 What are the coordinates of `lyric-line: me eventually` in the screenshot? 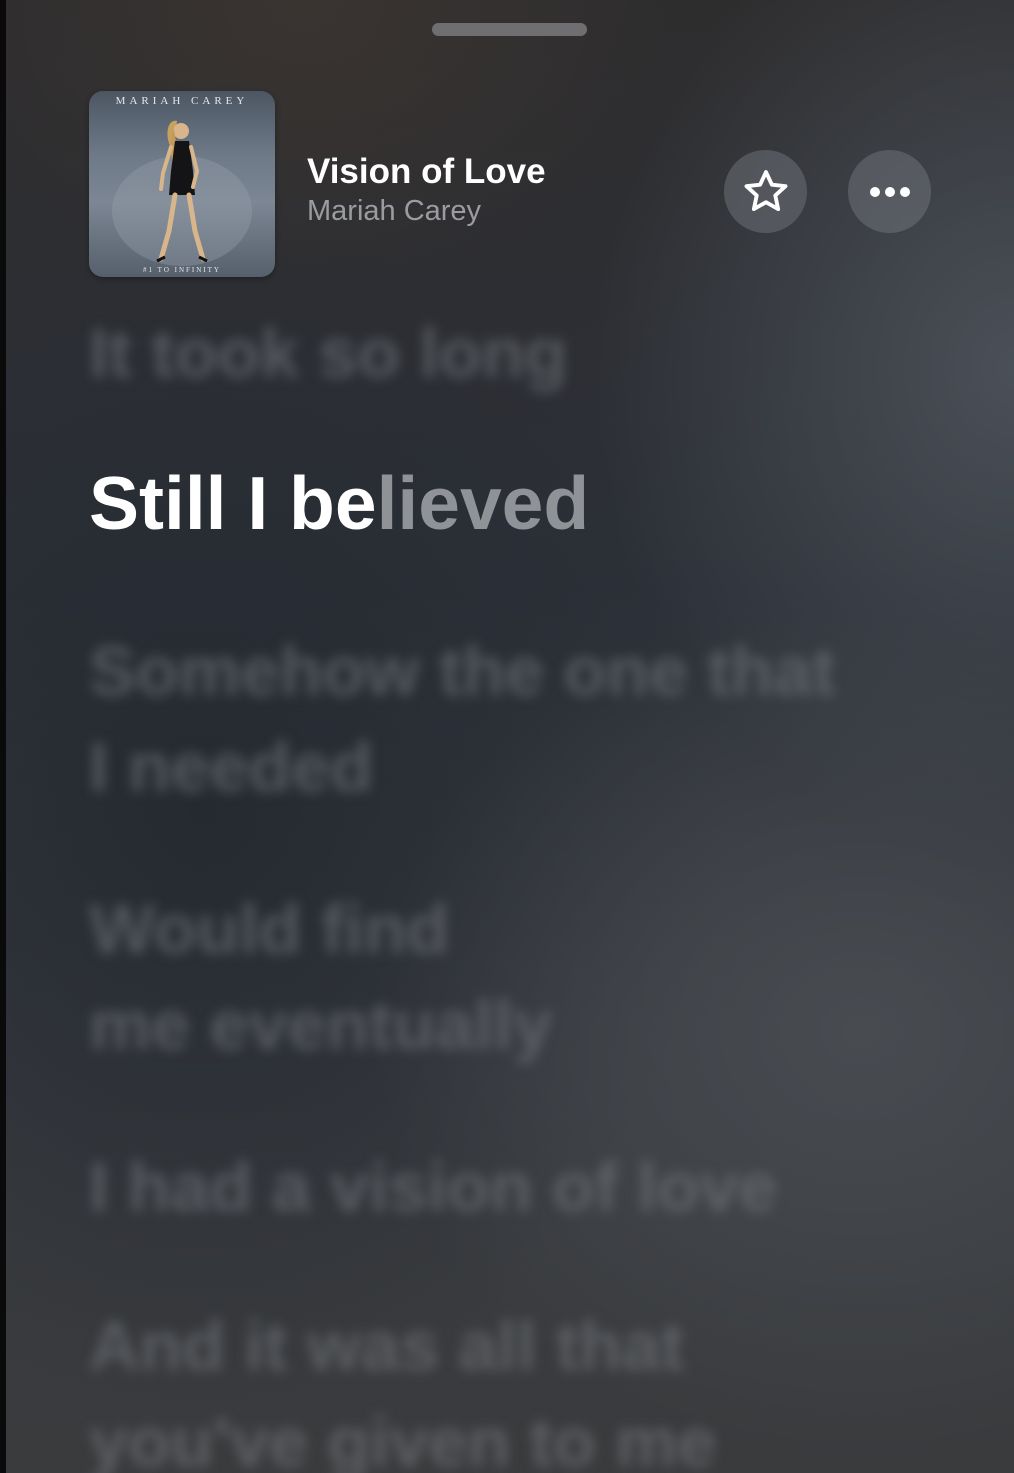 It's located at (320, 1025).